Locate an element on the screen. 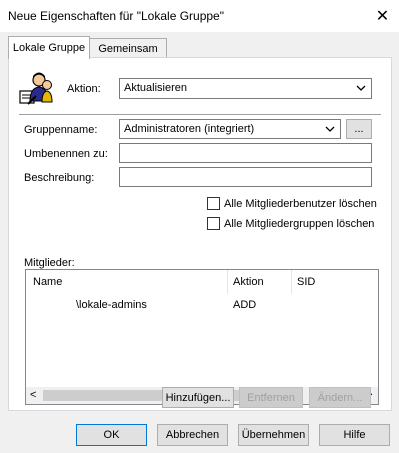 This screenshot has width=399, height=453. group-name-value: Administratoren (integriert) is located at coordinates (189, 129).